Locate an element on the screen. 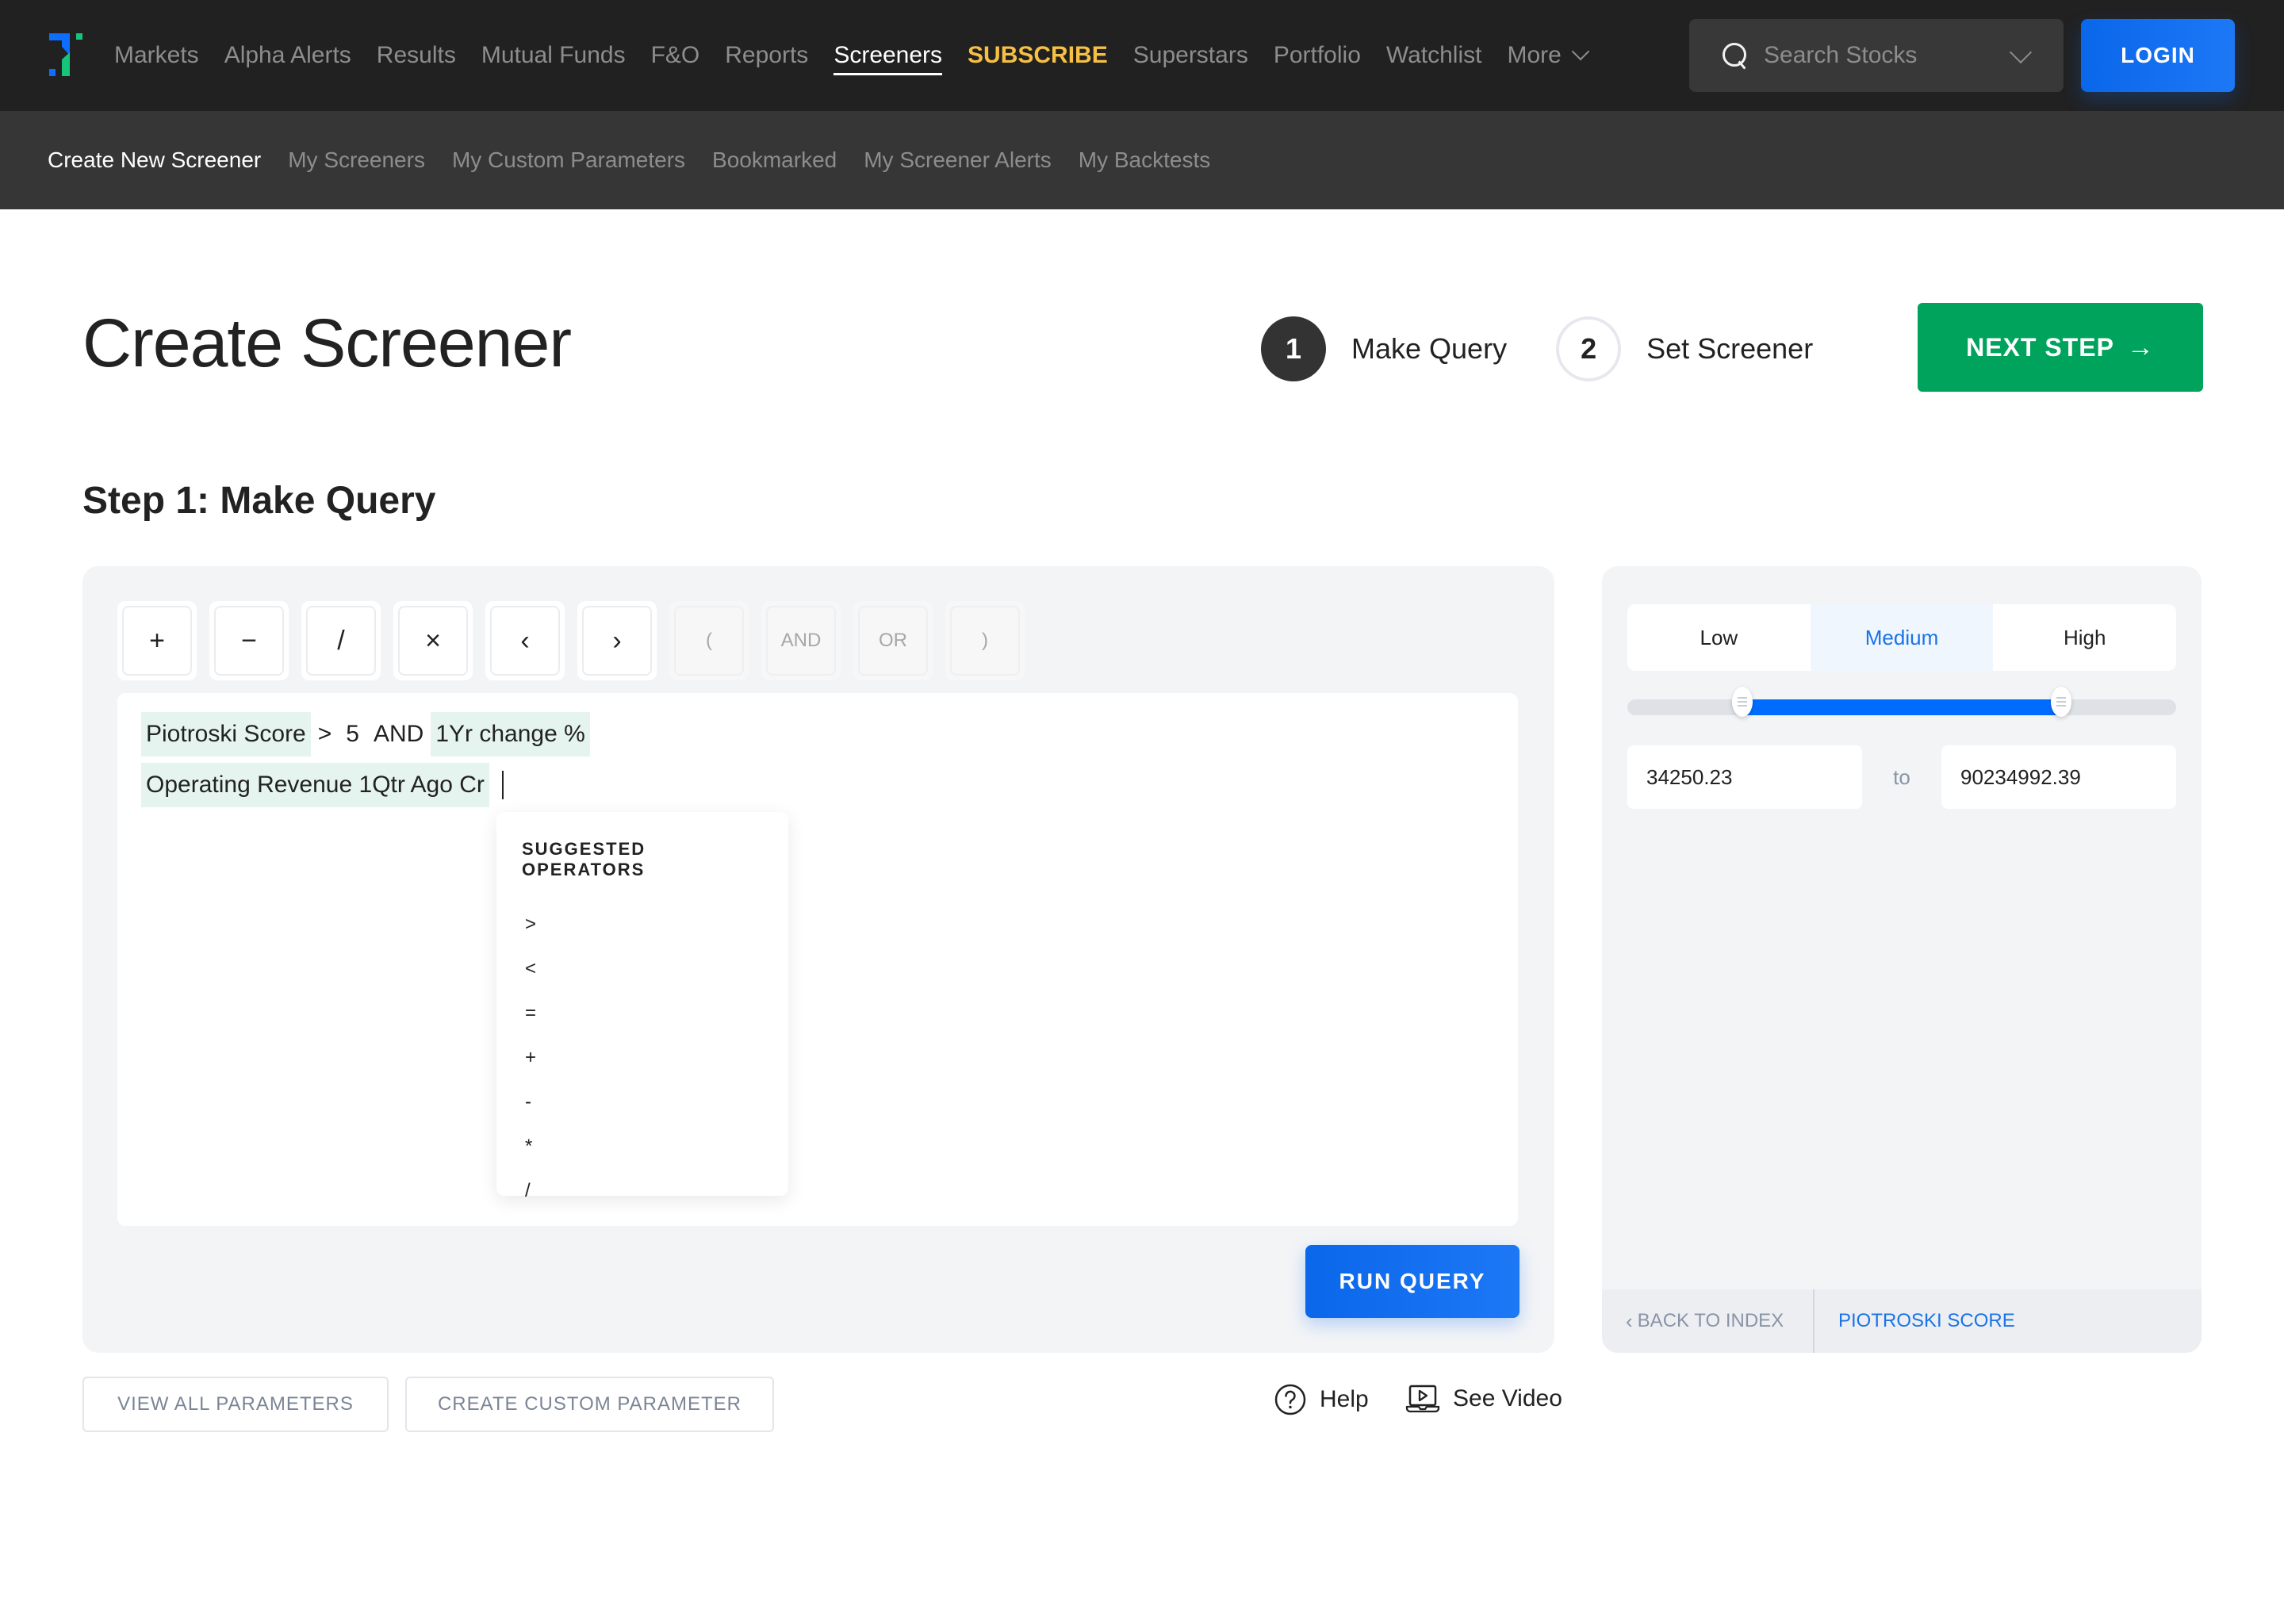 The width and height of the screenshot is (2284, 1624). stepper: 1 Make Query 2 Set Screener is located at coordinates (1561, 349).